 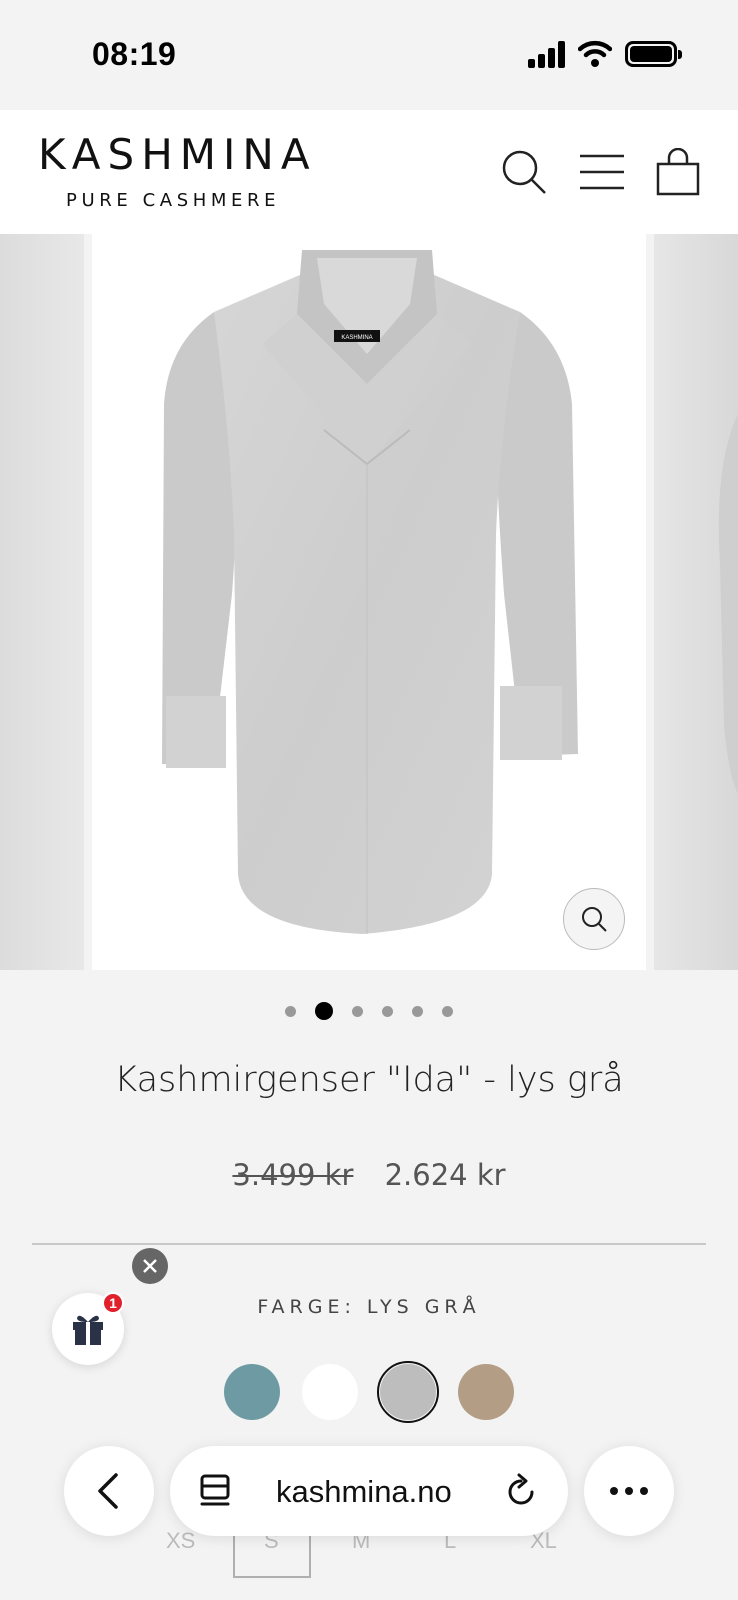 I want to click on color-swatches, so click(x=369, y=1392).